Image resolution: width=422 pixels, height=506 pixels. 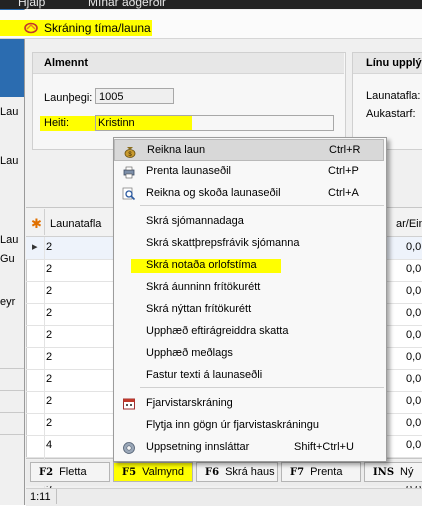 What do you see at coordinates (384, 472) in the screenshot?
I see `ins-key: INS` at bounding box center [384, 472].